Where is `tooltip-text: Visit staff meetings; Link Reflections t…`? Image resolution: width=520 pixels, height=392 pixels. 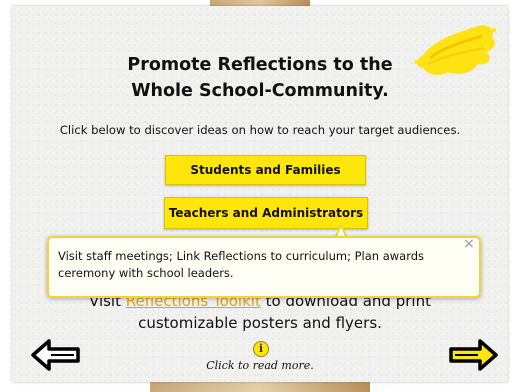
tooltip-text: Visit staff meetings; Link Reflections t… is located at coordinates (241, 264).